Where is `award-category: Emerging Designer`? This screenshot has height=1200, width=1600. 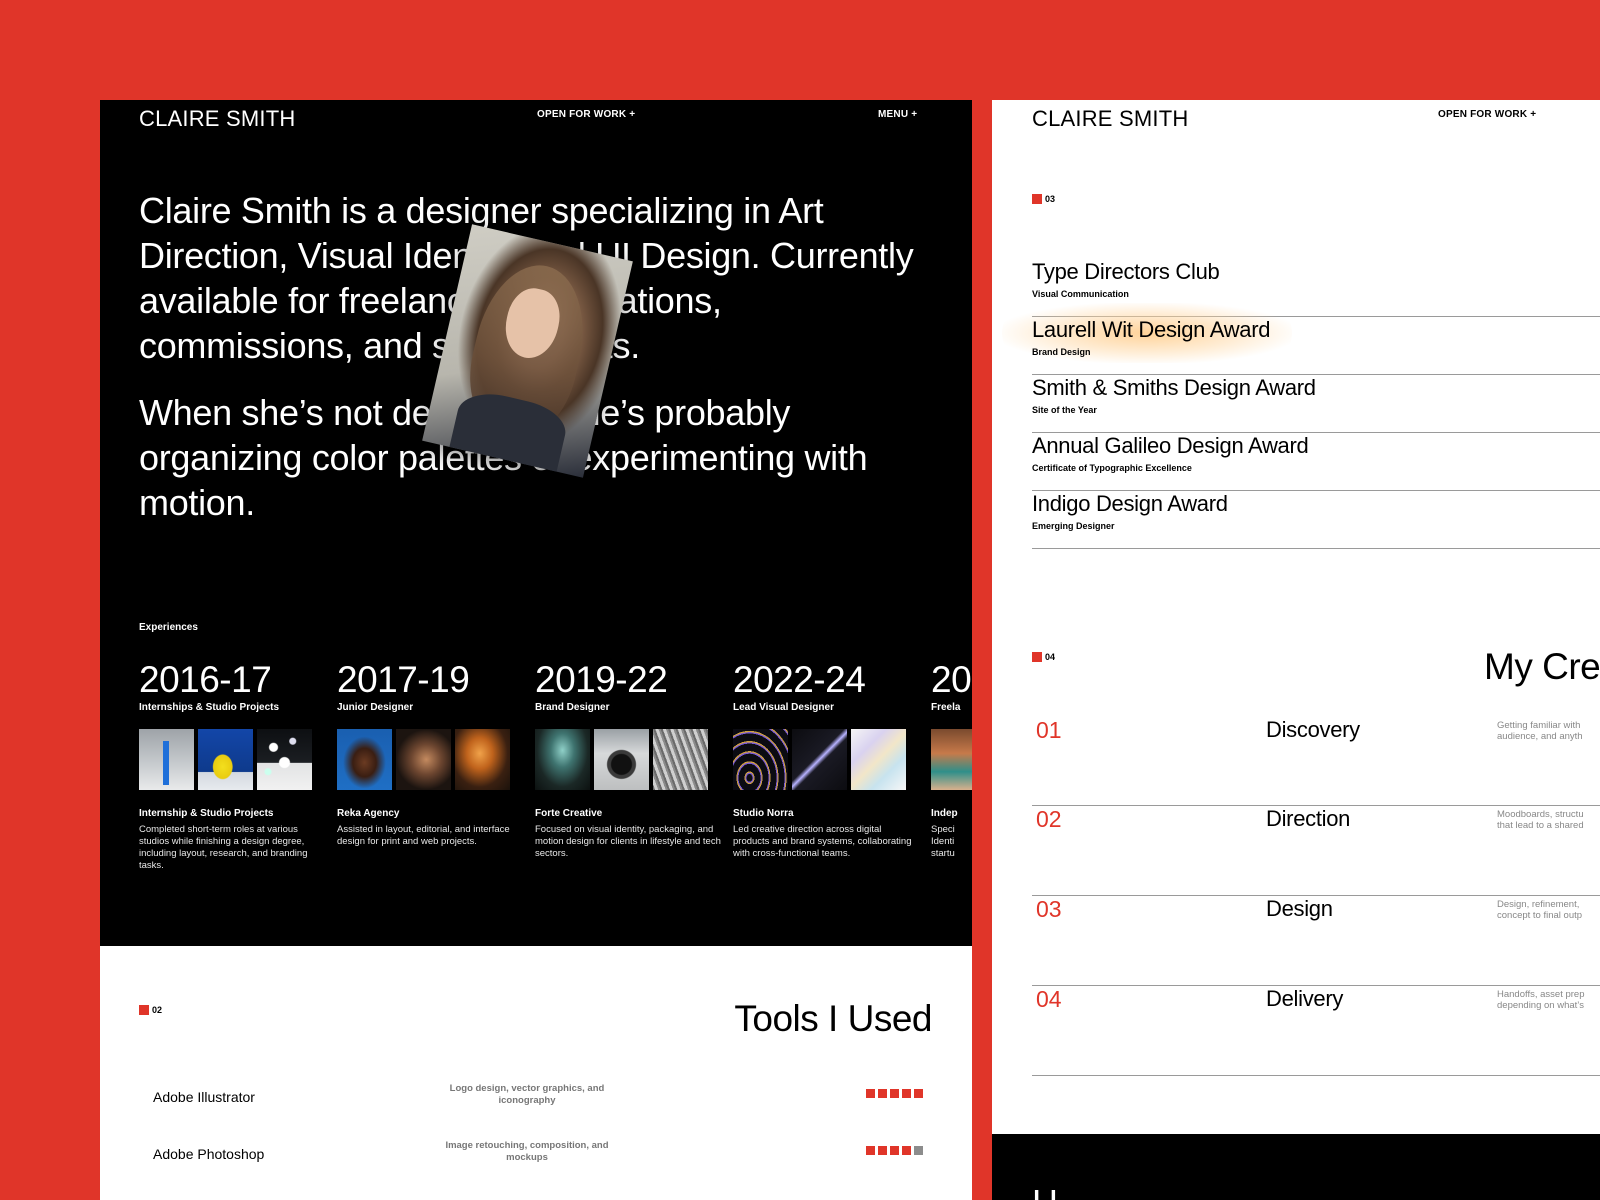
award-category: Emerging Designer is located at coordinates (1073, 526).